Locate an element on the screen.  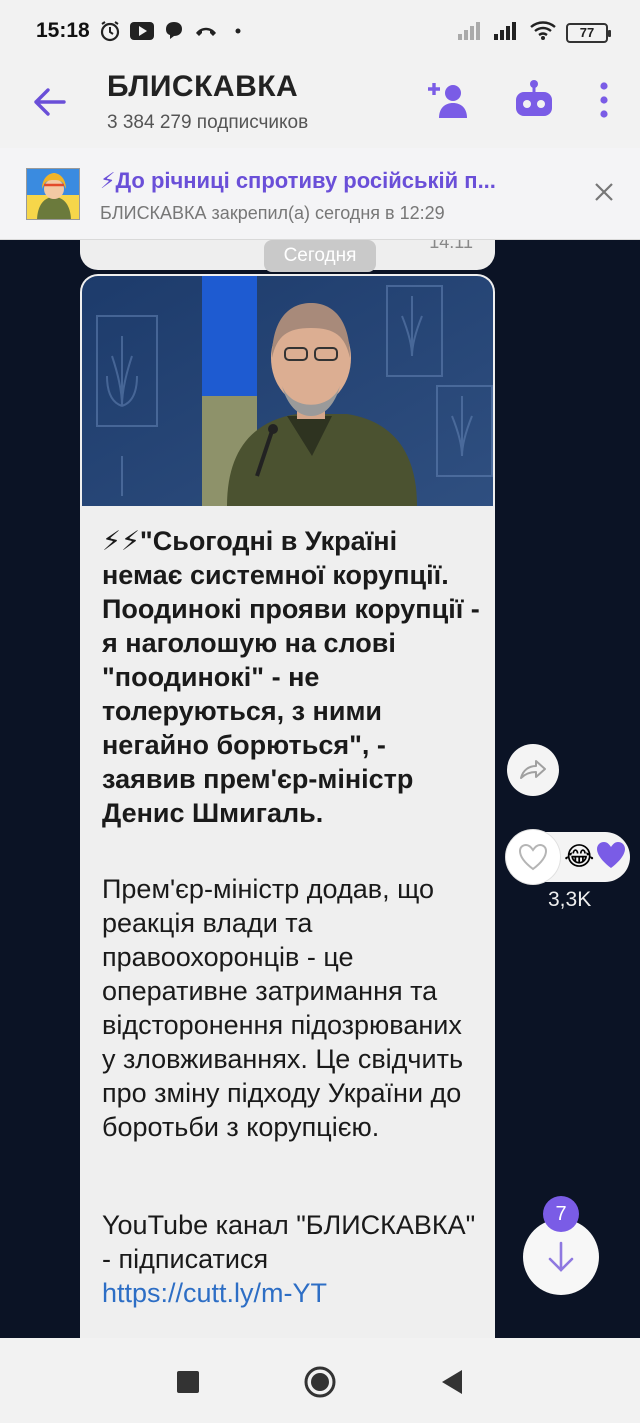
battery-icon: 77 is located at coordinates (588, 32).